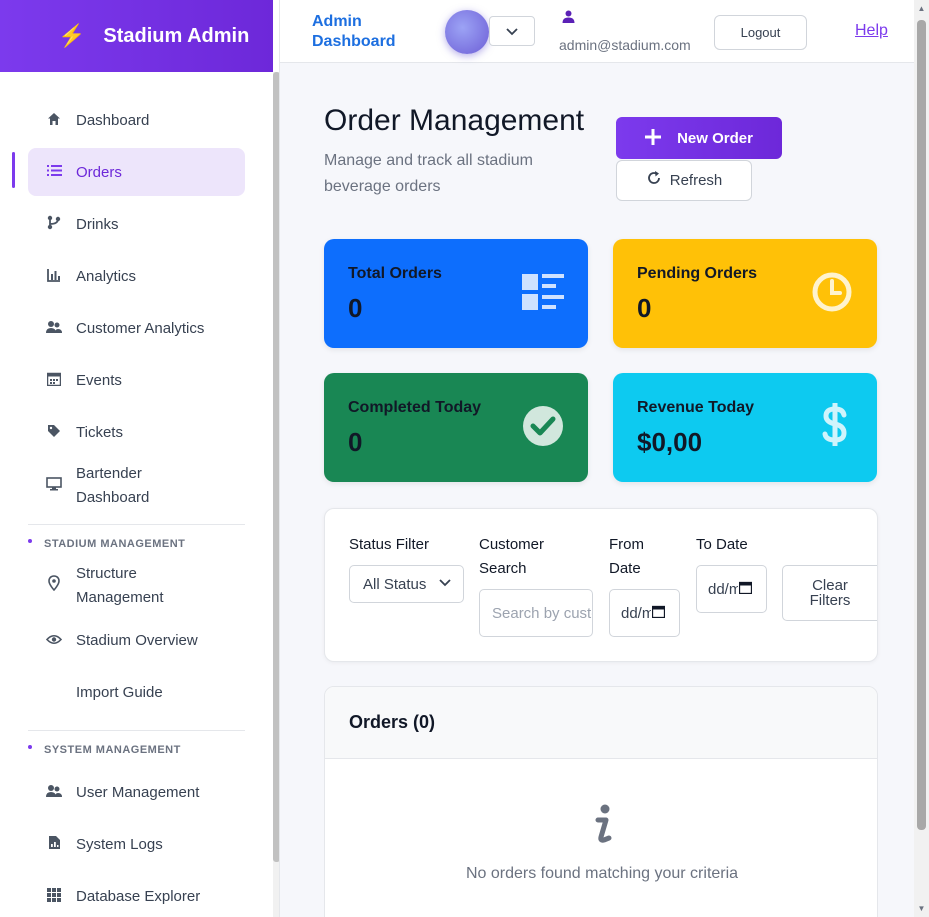  Describe the element at coordinates (54, 328) in the screenshot. I see `users-icon` at that location.